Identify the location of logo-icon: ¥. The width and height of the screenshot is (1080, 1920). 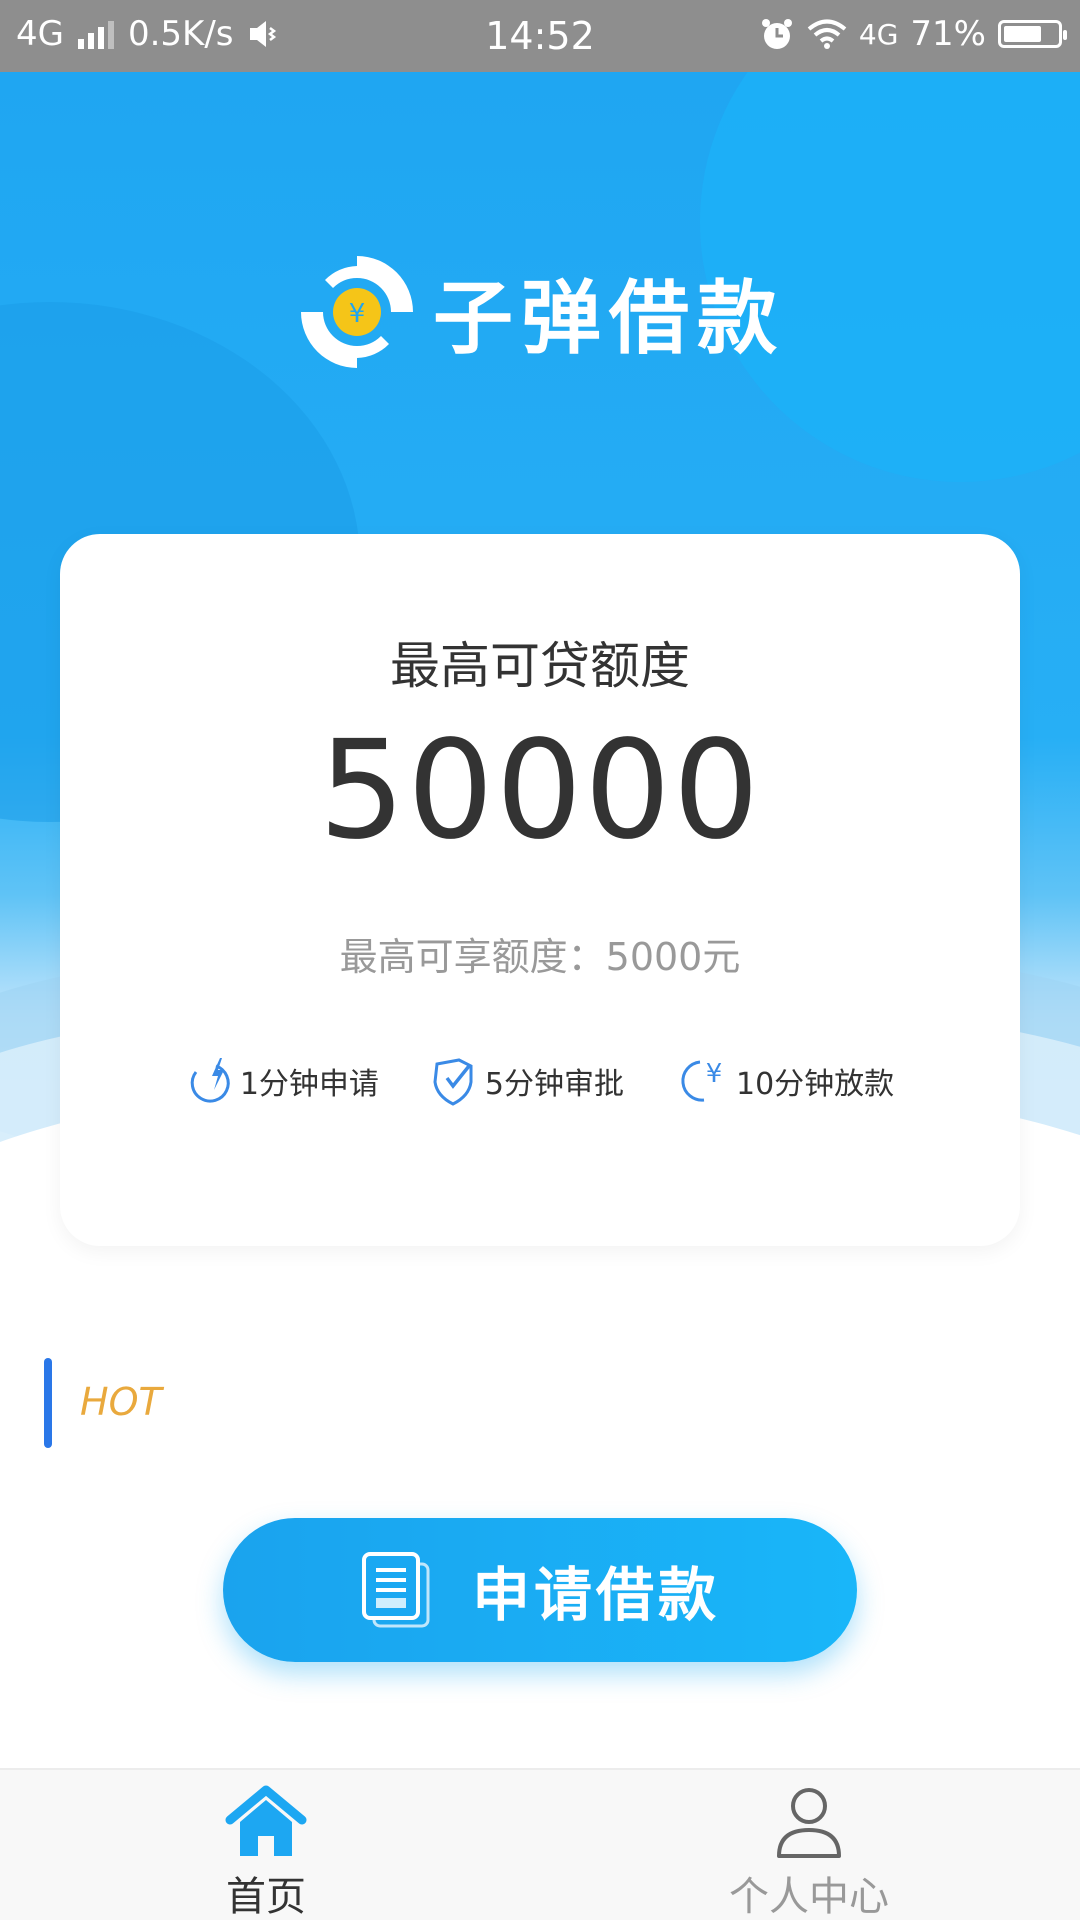
(357, 312).